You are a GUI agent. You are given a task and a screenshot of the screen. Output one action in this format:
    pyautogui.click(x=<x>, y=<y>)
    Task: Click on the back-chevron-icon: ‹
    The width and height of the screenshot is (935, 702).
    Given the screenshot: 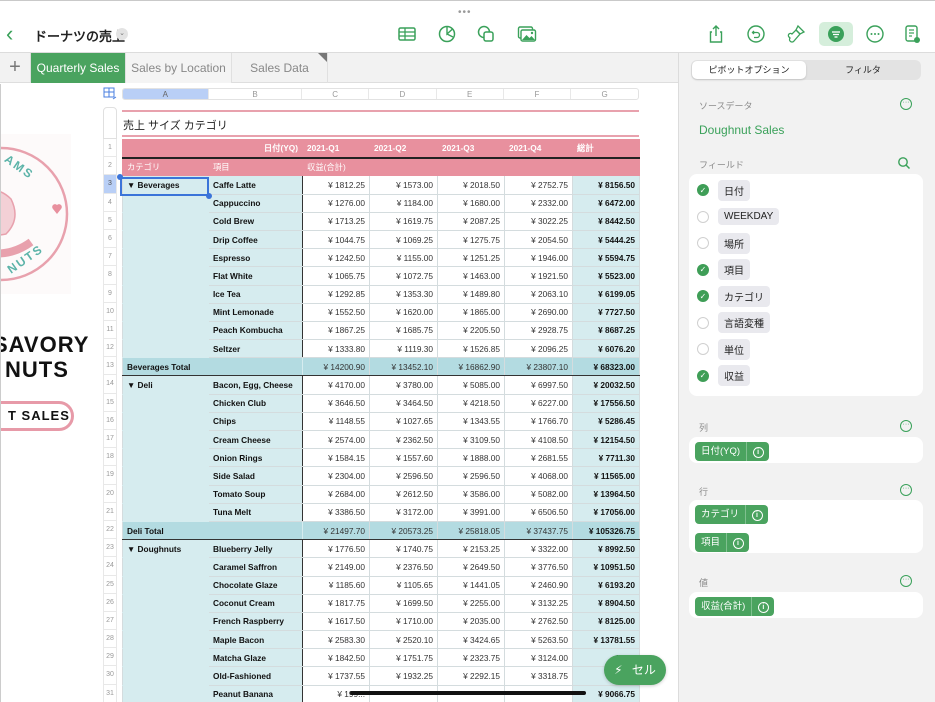 What is the action you would take?
    pyautogui.click(x=14, y=34)
    